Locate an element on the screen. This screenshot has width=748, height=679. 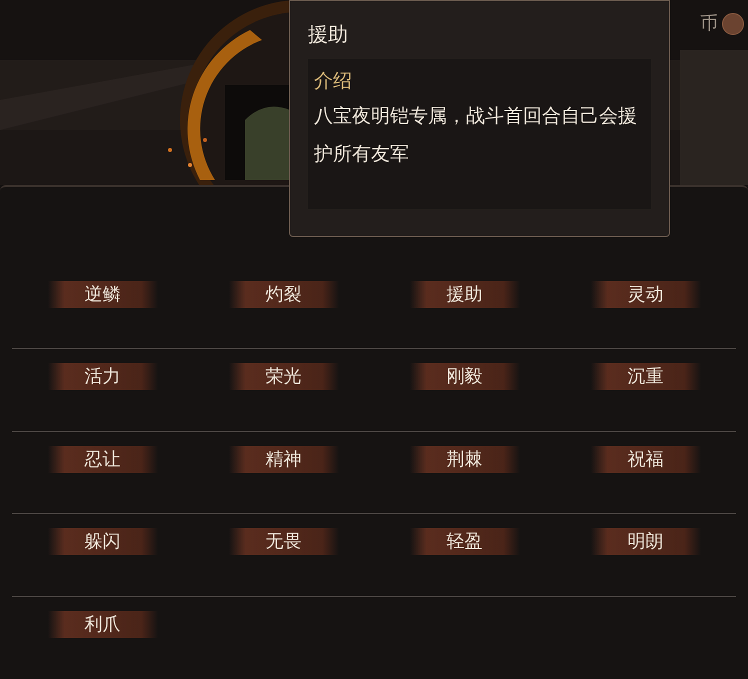
skill-button: 活力 is located at coordinates (103, 376).